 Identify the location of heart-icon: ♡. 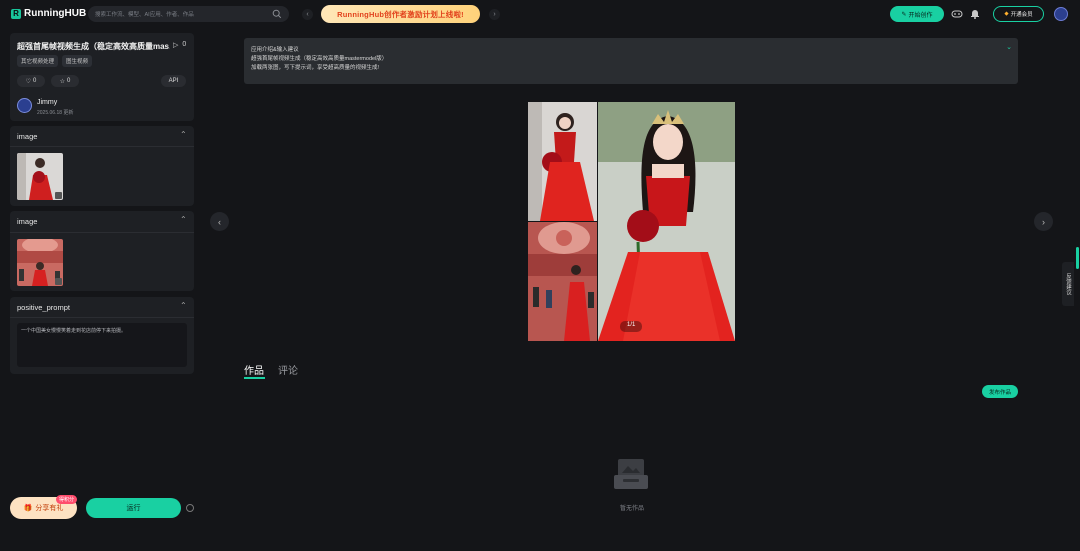
(28, 81).